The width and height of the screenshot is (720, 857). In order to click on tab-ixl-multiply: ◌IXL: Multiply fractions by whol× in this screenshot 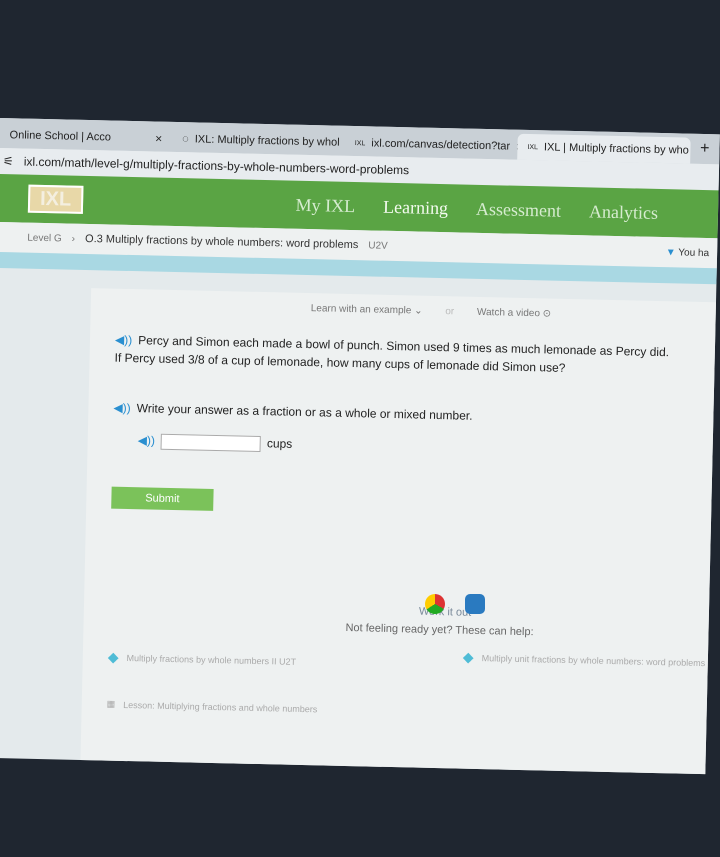, I will do `click(258, 141)`.